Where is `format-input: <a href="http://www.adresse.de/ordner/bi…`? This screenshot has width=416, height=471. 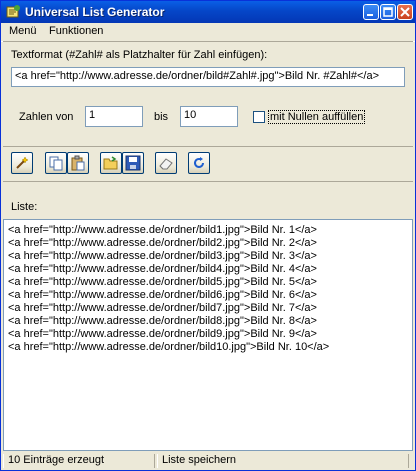 format-input: <a href="http://www.adresse.de/ordner/bi… is located at coordinates (208, 77).